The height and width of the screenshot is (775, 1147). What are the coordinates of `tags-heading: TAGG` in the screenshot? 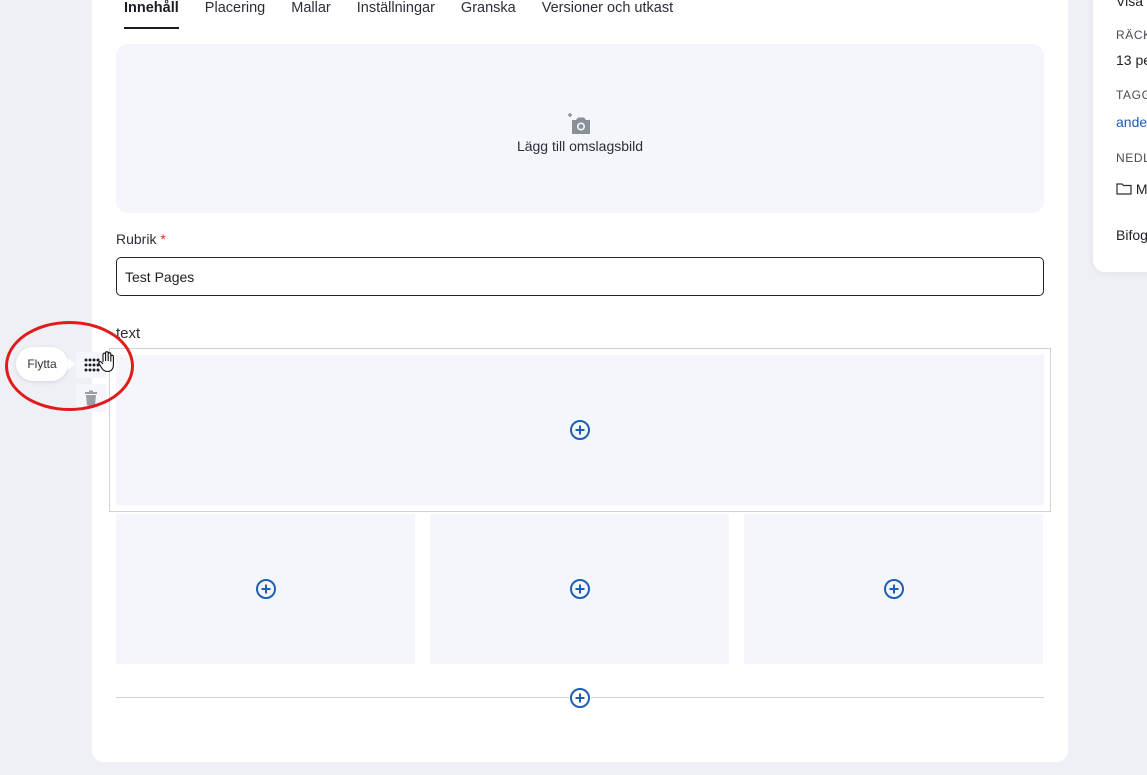 It's located at (1131, 95).